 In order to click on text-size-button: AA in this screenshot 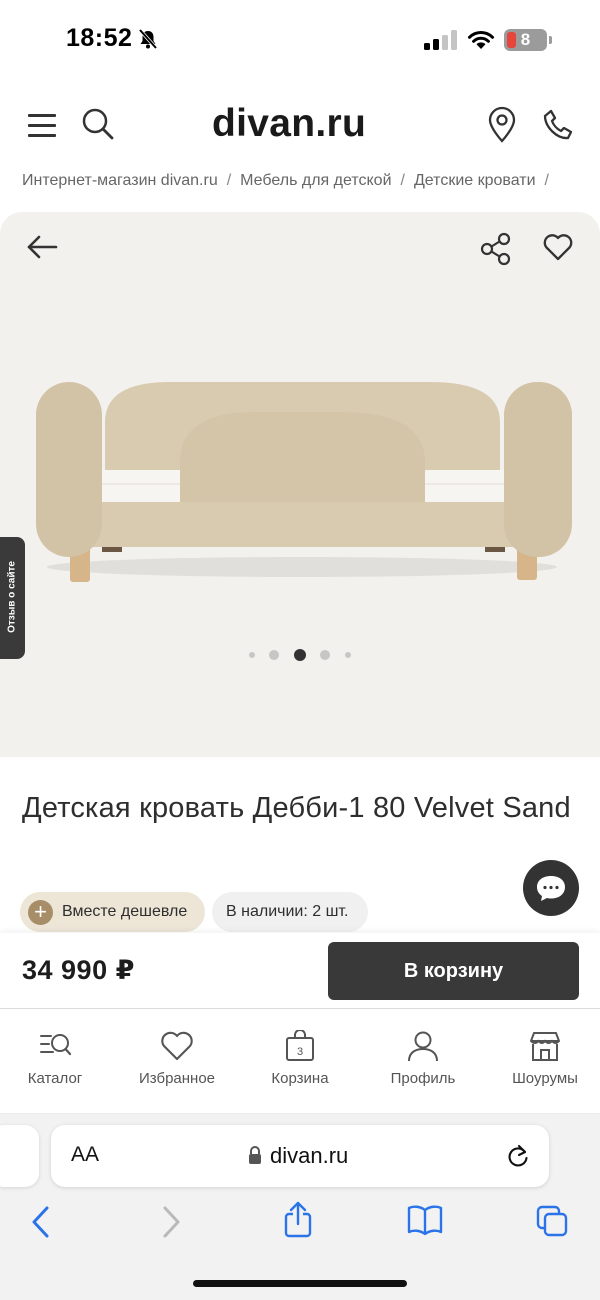, I will do `click(85, 1155)`.